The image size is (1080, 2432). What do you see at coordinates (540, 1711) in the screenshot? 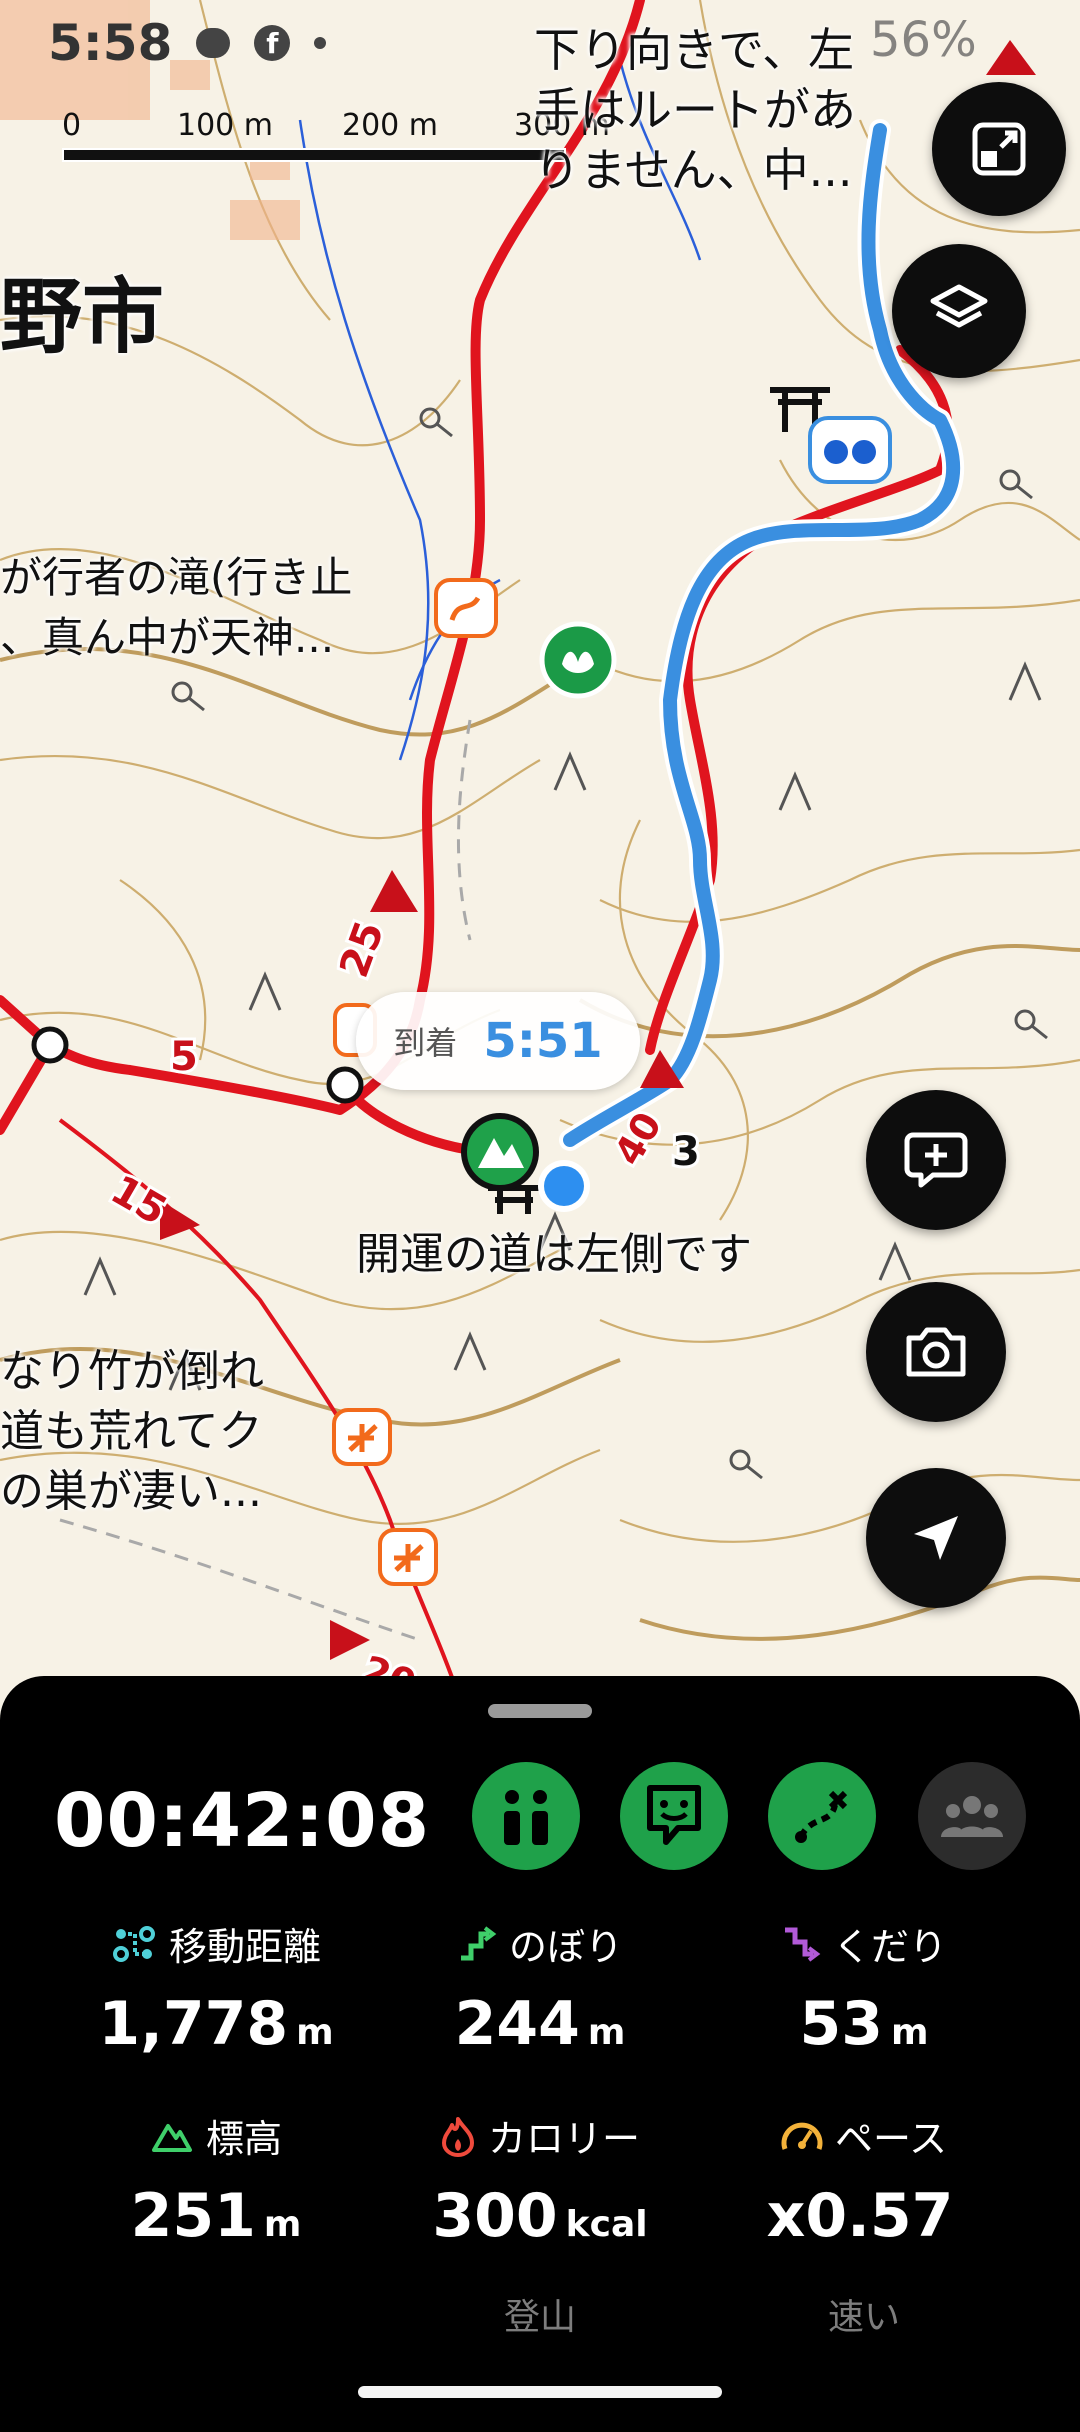
I see `panel-drag-handle` at bounding box center [540, 1711].